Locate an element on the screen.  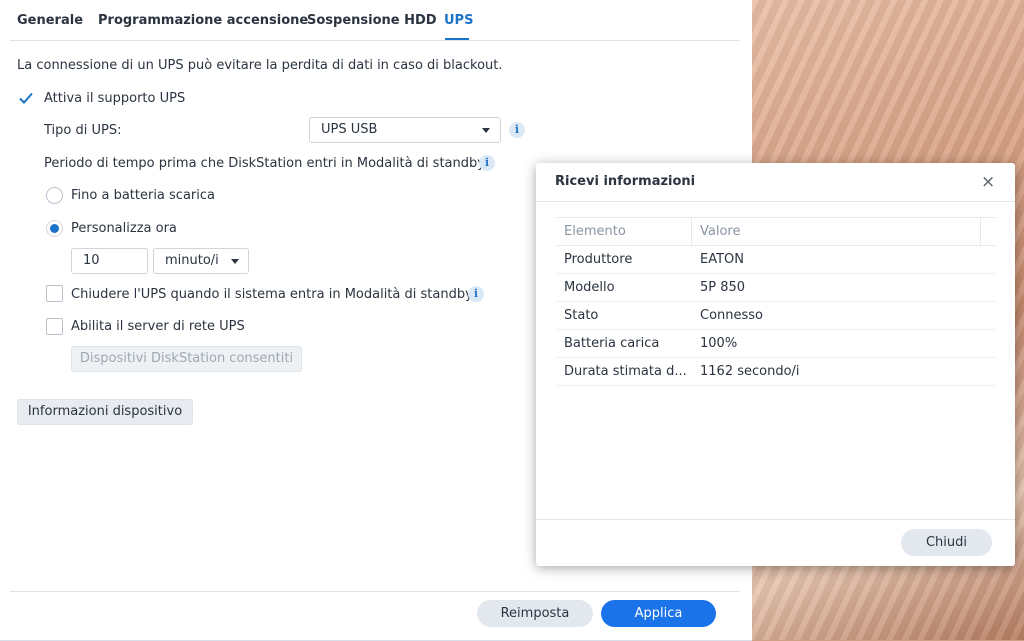
ups-type-select: UPS USB is located at coordinates (405, 130).